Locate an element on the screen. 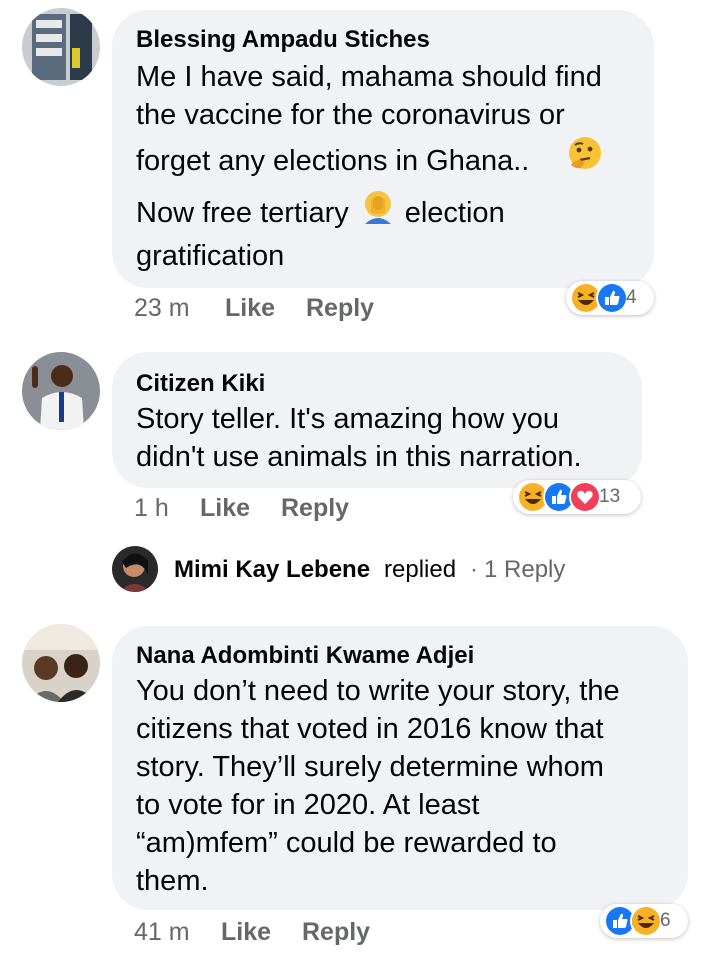  facepalm-icon is located at coordinates (378, 214).